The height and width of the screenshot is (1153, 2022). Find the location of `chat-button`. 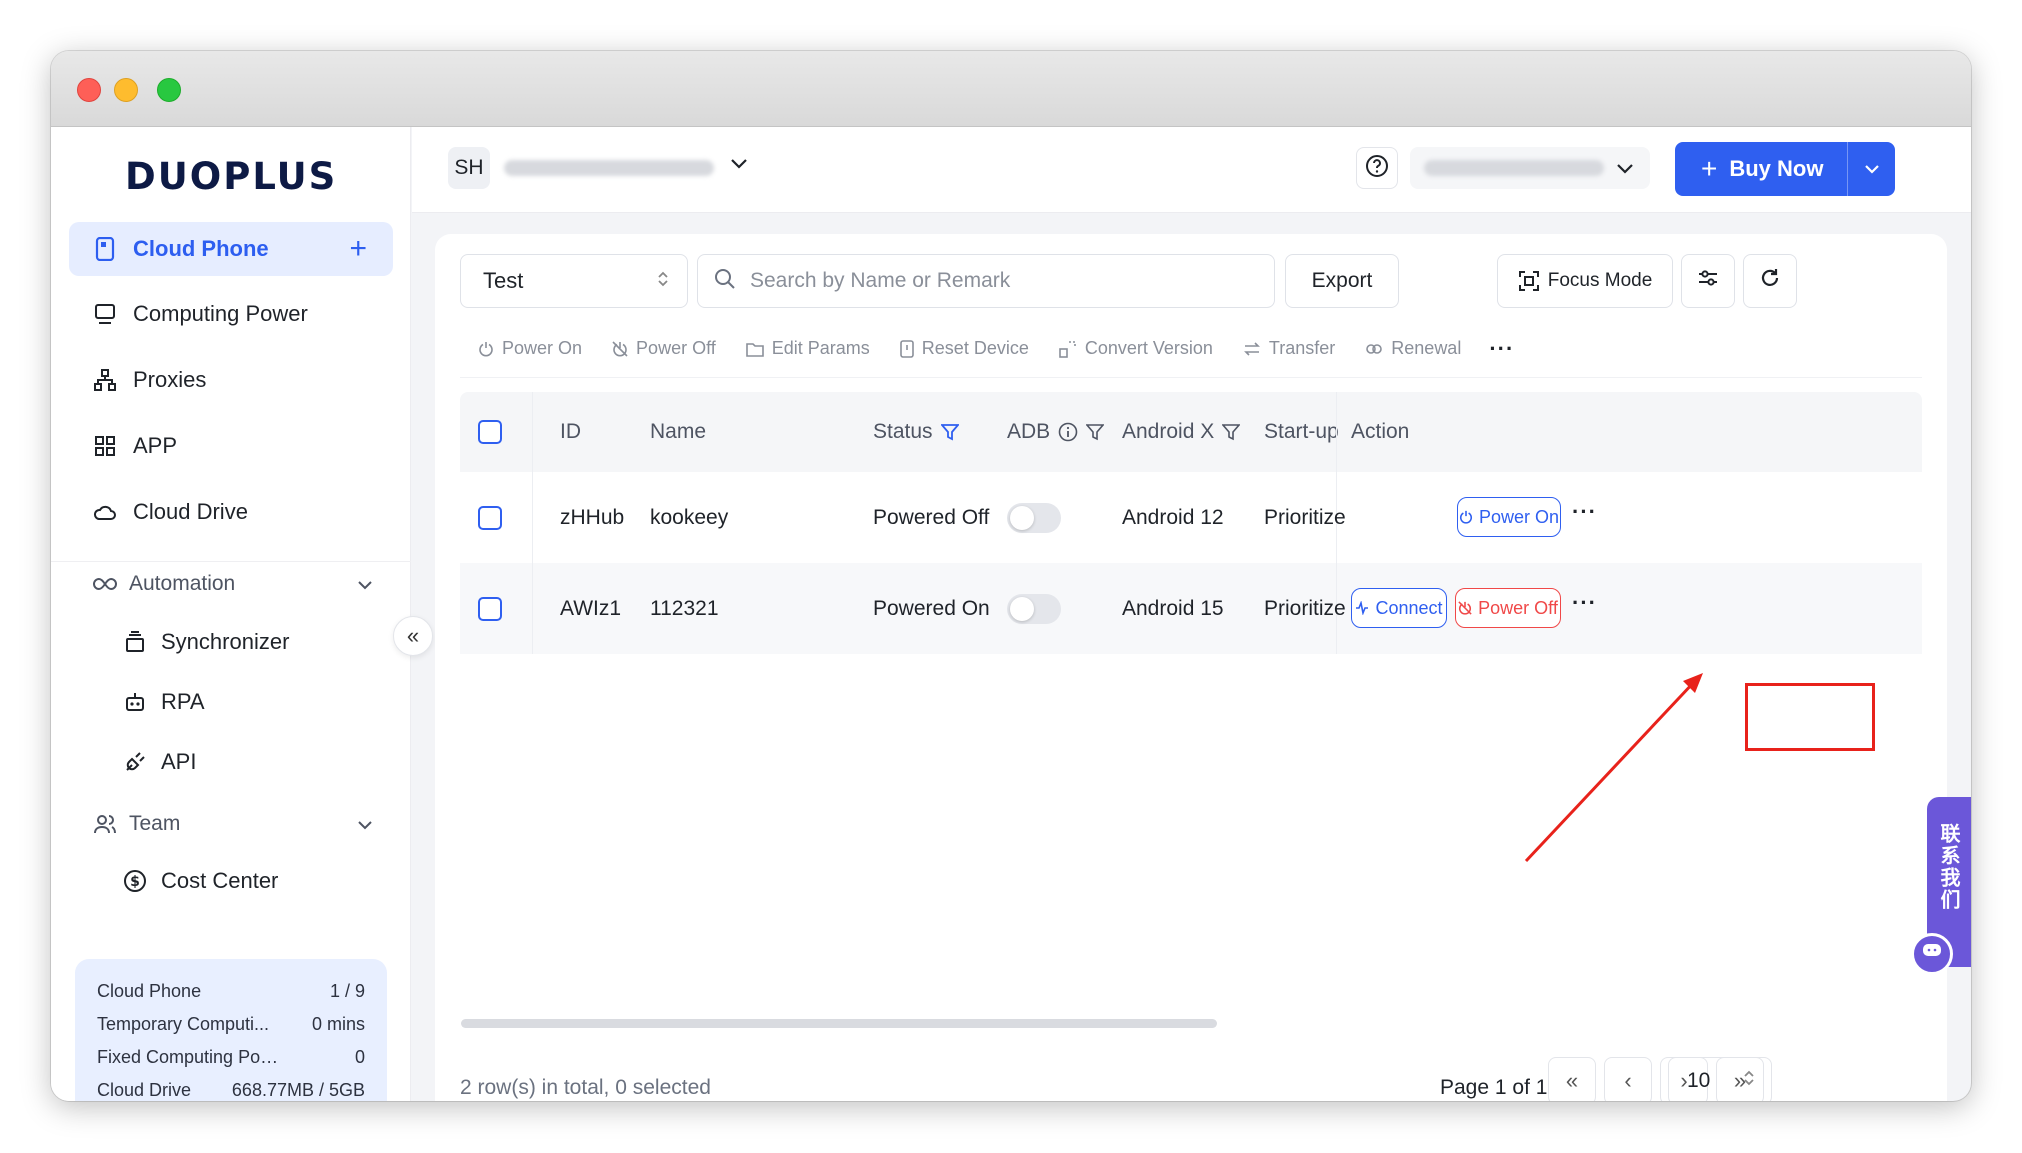

chat-button is located at coordinates (1932, 954).